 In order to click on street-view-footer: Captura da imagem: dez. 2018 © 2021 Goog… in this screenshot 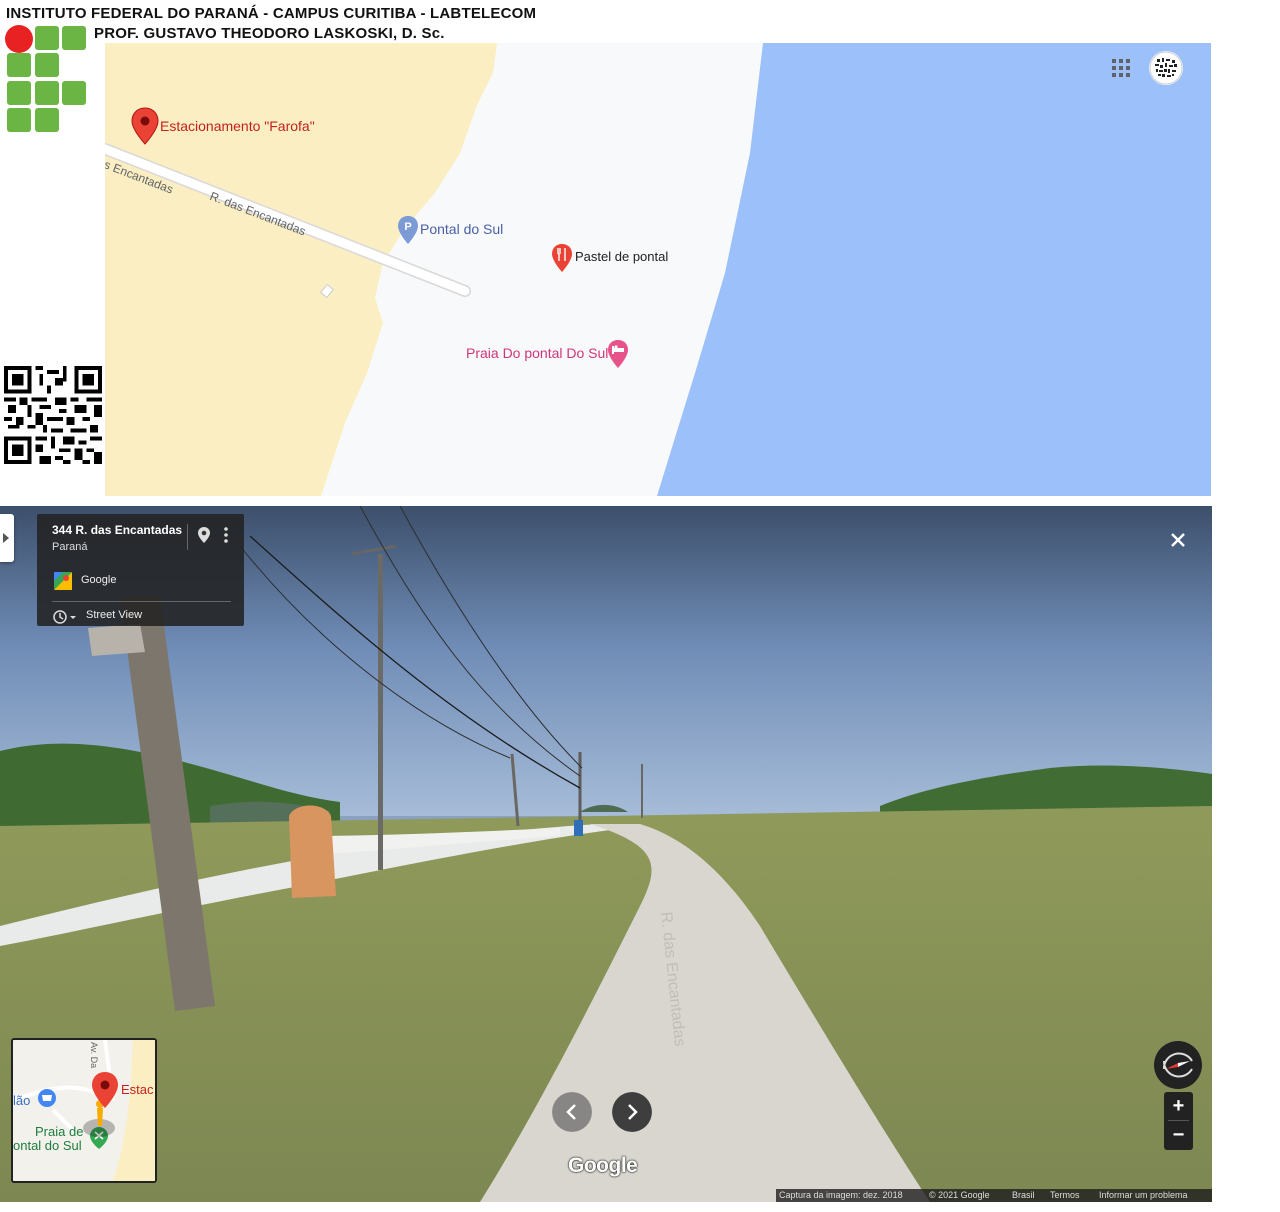, I will do `click(994, 1195)`.